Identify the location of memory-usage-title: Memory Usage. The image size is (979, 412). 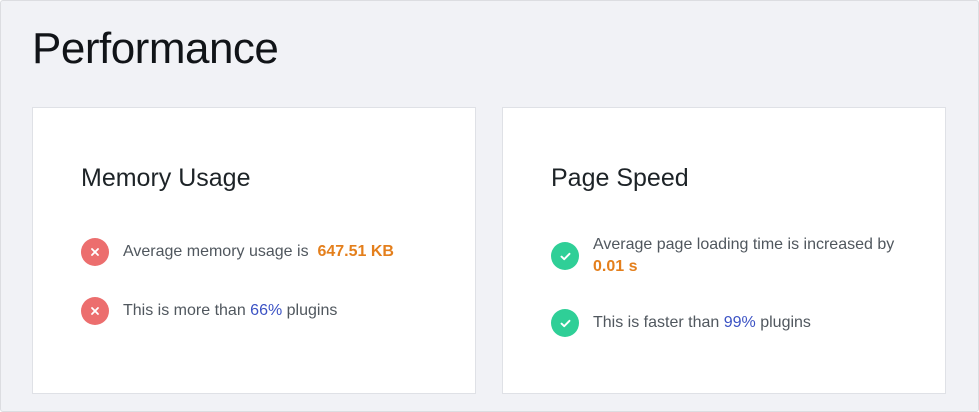
(166, 178).